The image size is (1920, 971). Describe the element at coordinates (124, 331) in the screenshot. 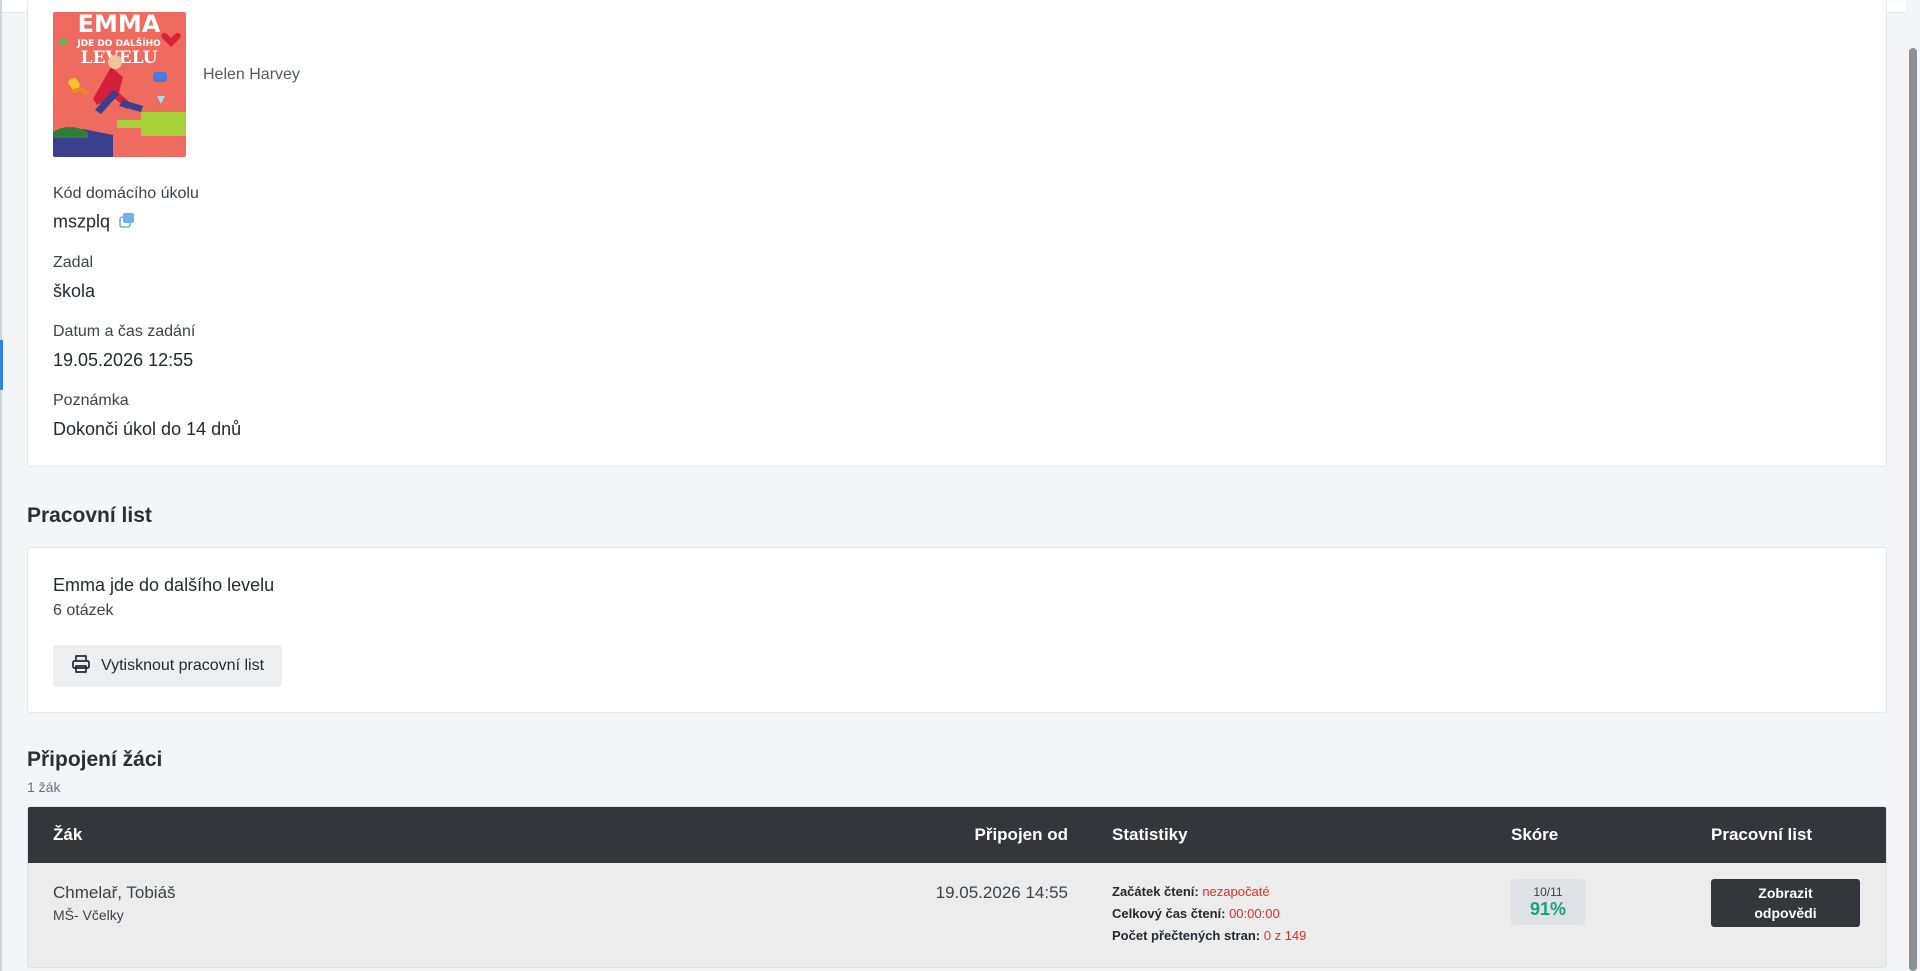

I see `datetime-label: Datum a čas zadání` at that location.